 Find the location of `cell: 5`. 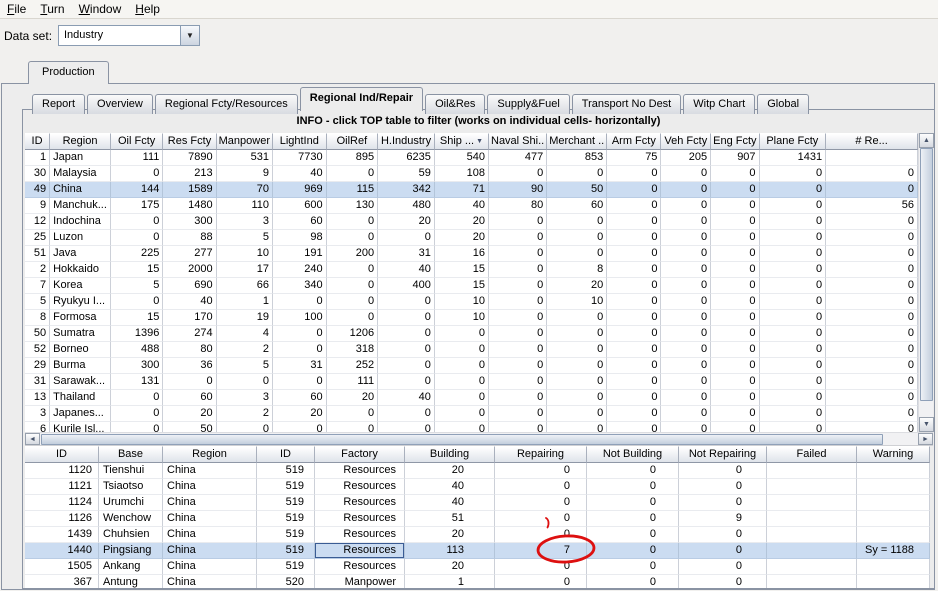

cell: 5 is located at coordinates (137, 286).